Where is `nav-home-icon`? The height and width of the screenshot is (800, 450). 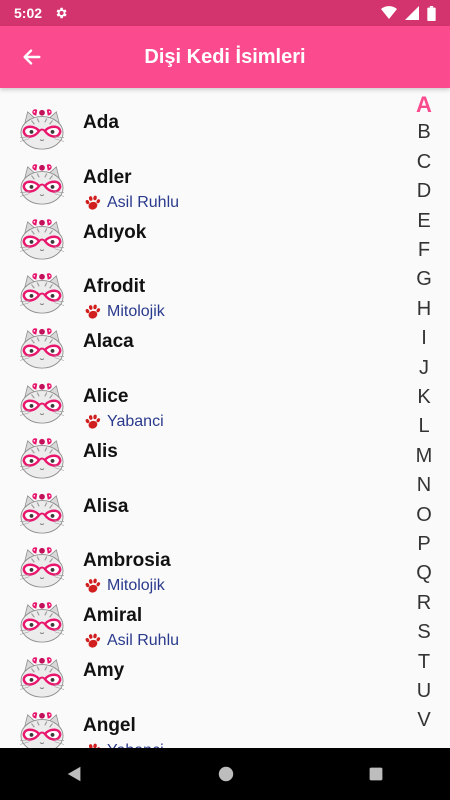 nav-home-icon is located at coordinates (226, 774).